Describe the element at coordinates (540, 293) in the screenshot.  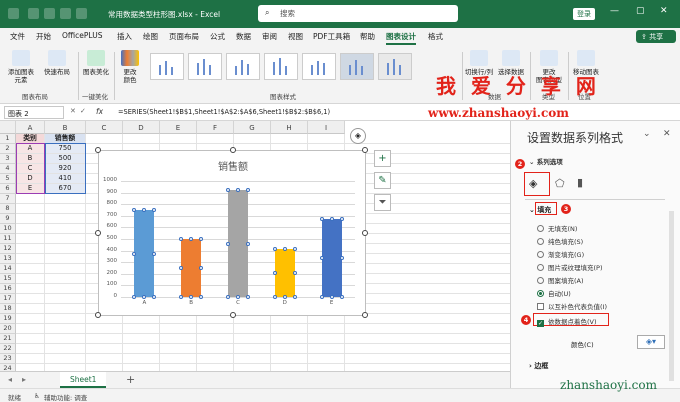
I see `radio-automatic` at that location.